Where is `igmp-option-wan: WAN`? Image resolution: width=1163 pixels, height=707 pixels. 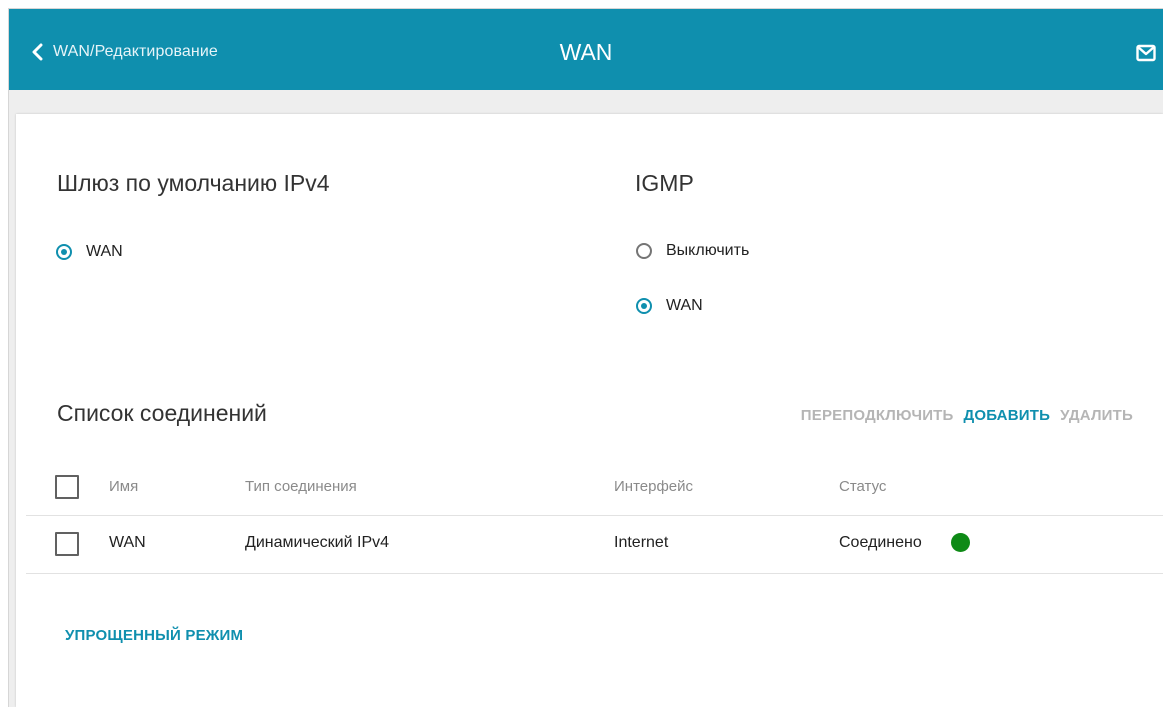
igmp-option-wan: WAN is located at coordinates (669, 306).